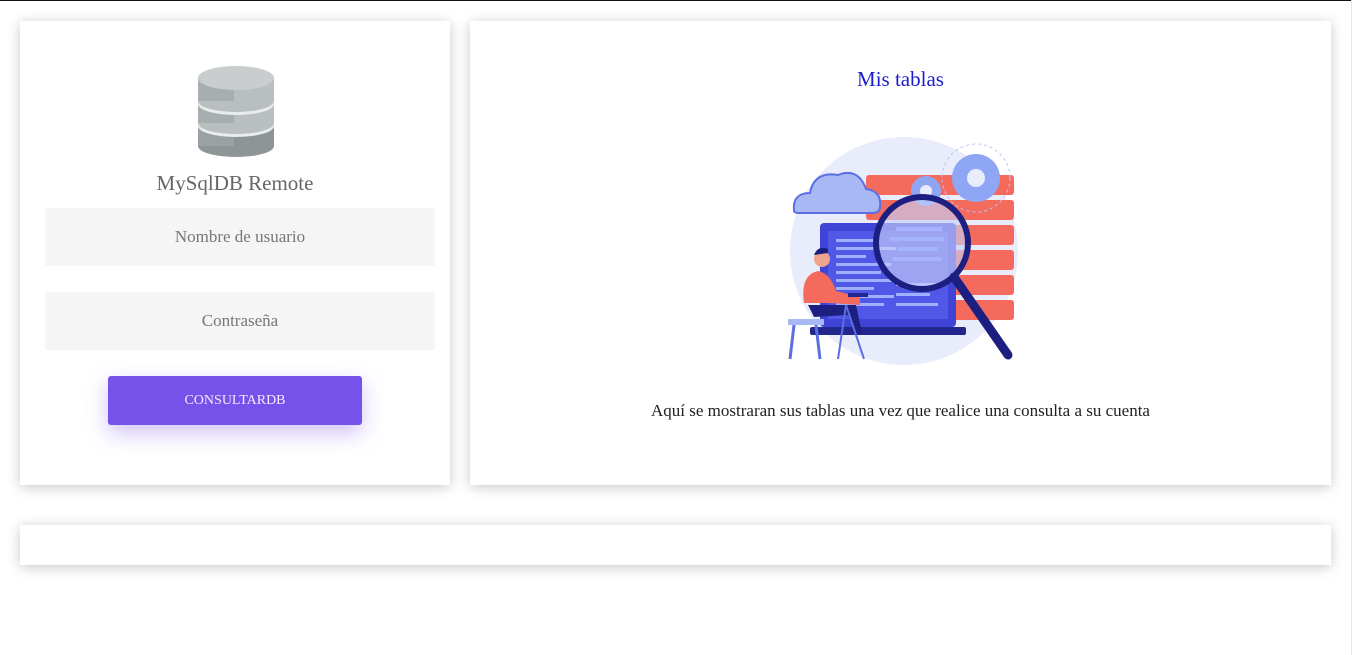 This screenshot has height=655, width=1352. I want to click on top-border, so click(676, 0).